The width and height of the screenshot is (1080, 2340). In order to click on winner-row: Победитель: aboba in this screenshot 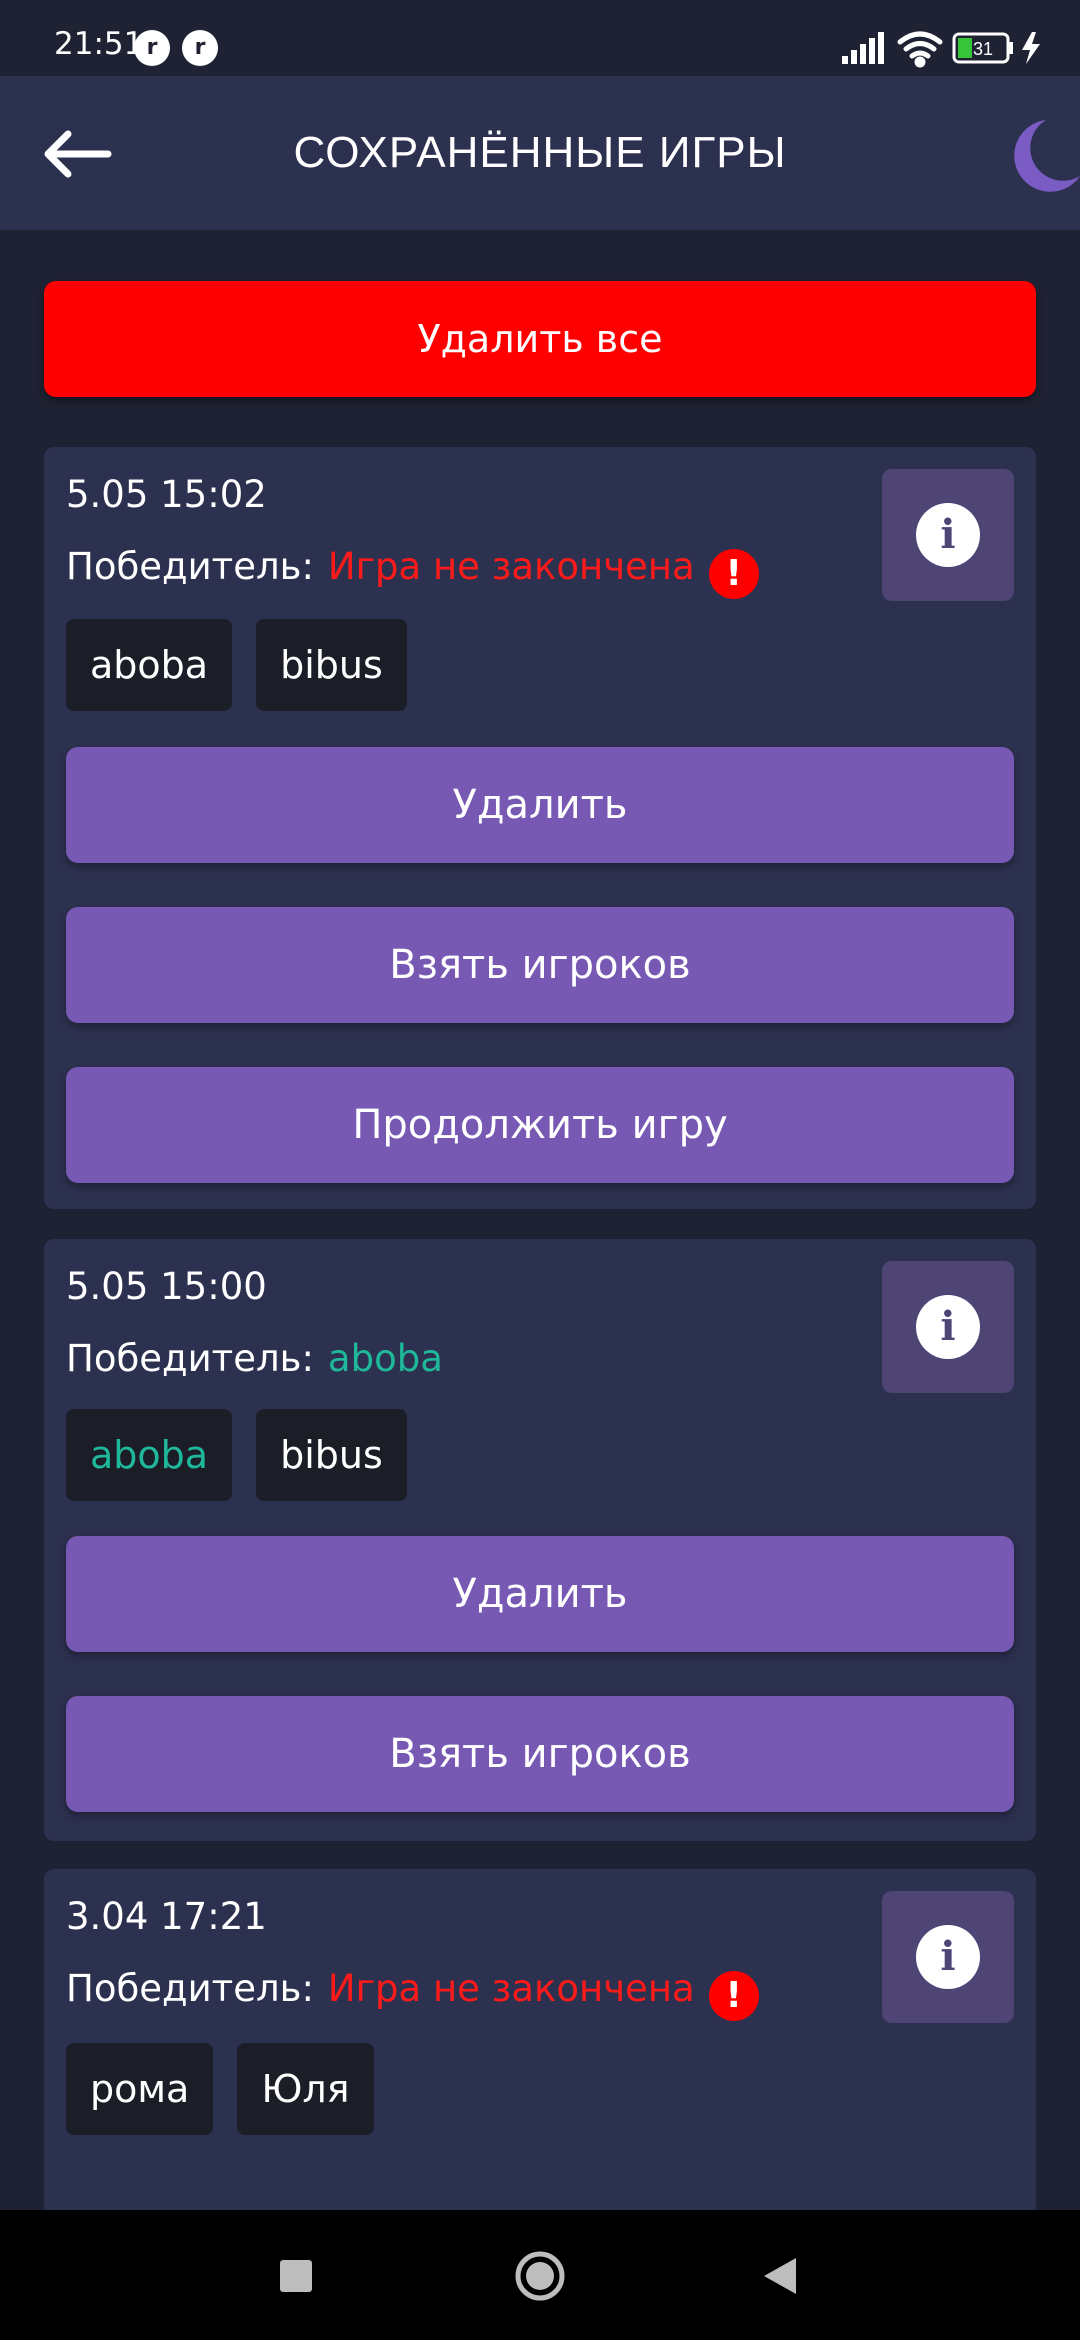, I will do `click(254, 1358)`.